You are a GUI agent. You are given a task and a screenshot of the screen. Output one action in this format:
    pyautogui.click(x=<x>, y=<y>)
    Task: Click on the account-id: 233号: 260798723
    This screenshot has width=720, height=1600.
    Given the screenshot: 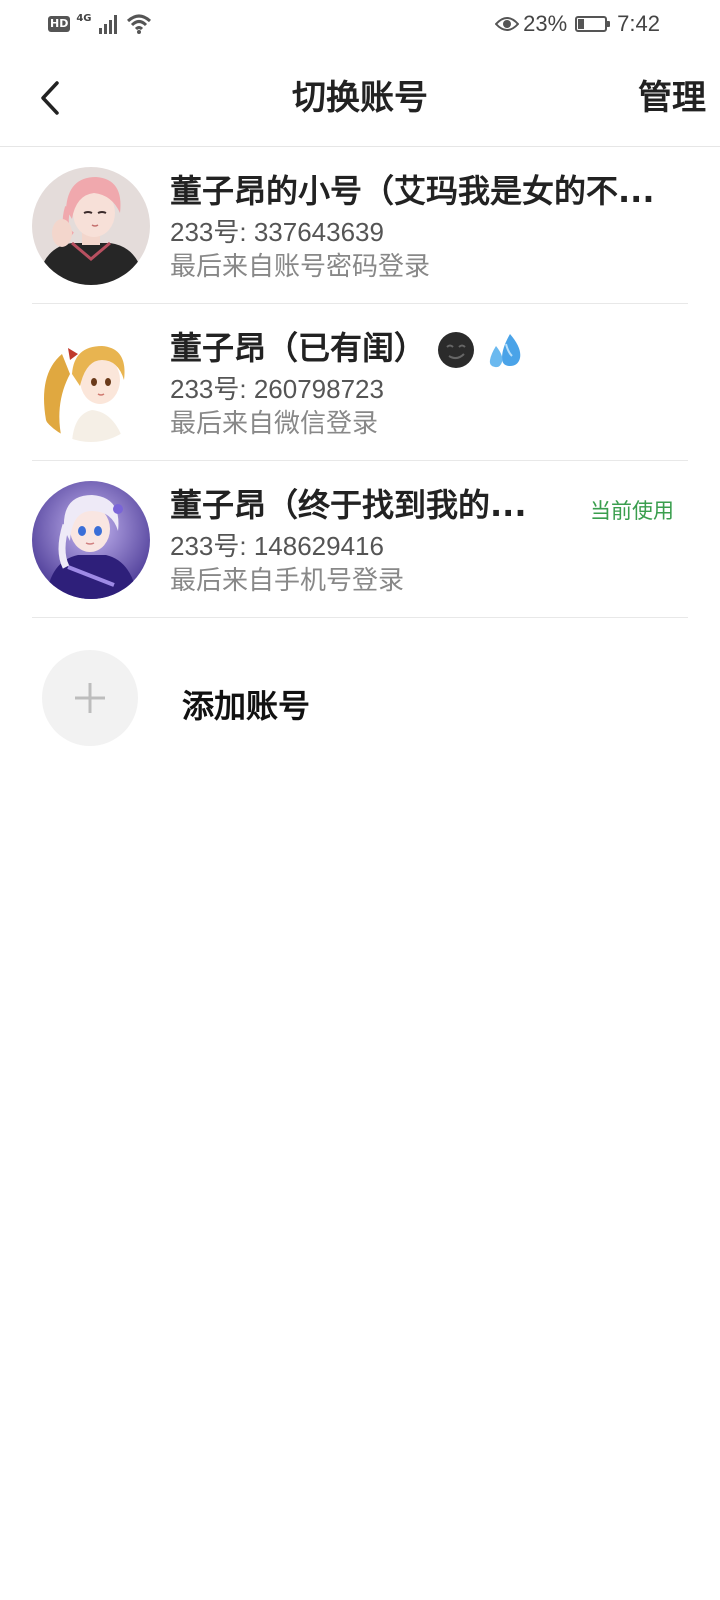 What is the action you would take?
    pyautogui.click(x=277, y=389)
    